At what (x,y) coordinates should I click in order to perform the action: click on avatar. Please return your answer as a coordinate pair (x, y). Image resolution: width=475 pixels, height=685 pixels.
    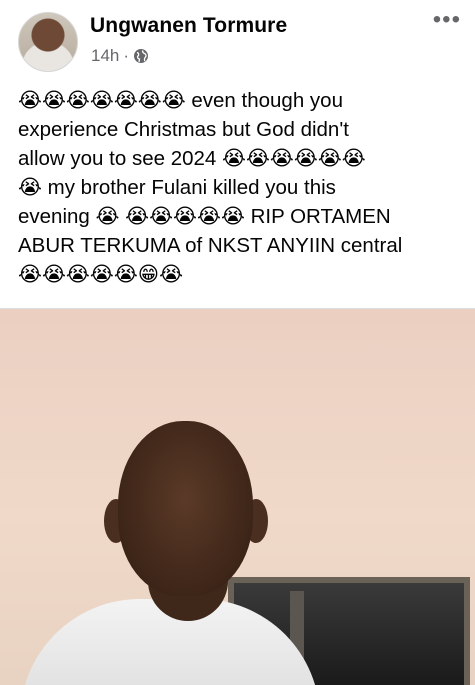
    Looking at the image, I should click on (48, 42).